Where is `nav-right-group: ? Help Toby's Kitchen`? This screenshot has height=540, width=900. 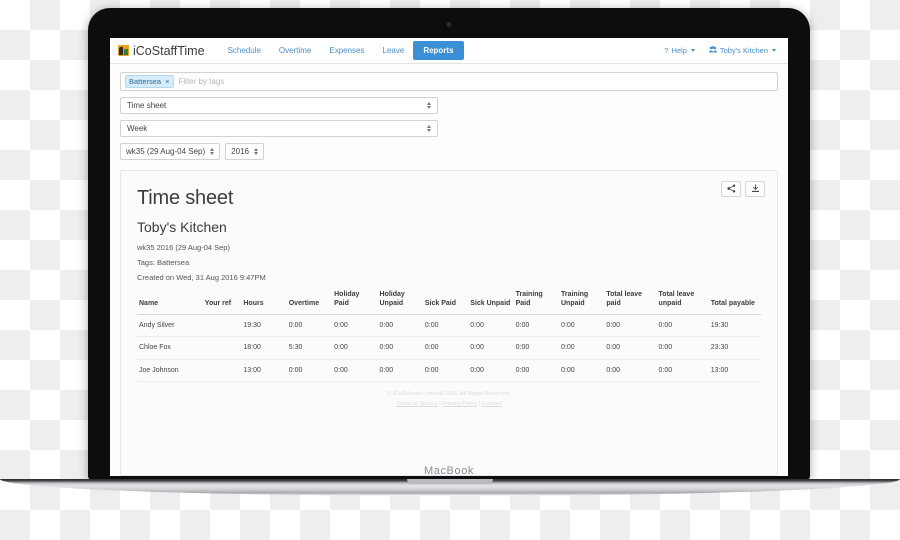 nav-right-group: ? Help Toby's Kitchen is located at coordinates (722, 50).